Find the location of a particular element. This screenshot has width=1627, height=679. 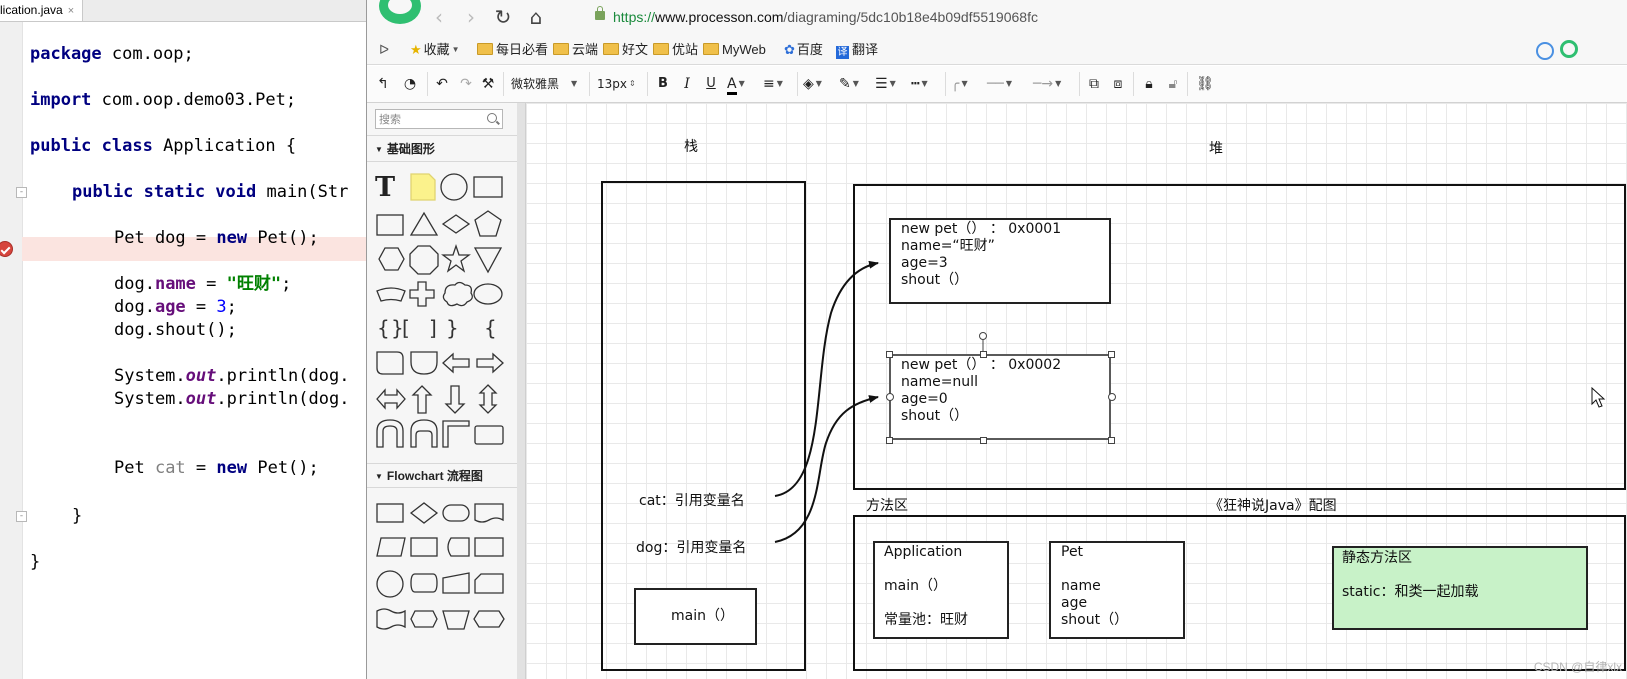

bookmark-myweb: MyWeb is located at coordinates (734, 50).